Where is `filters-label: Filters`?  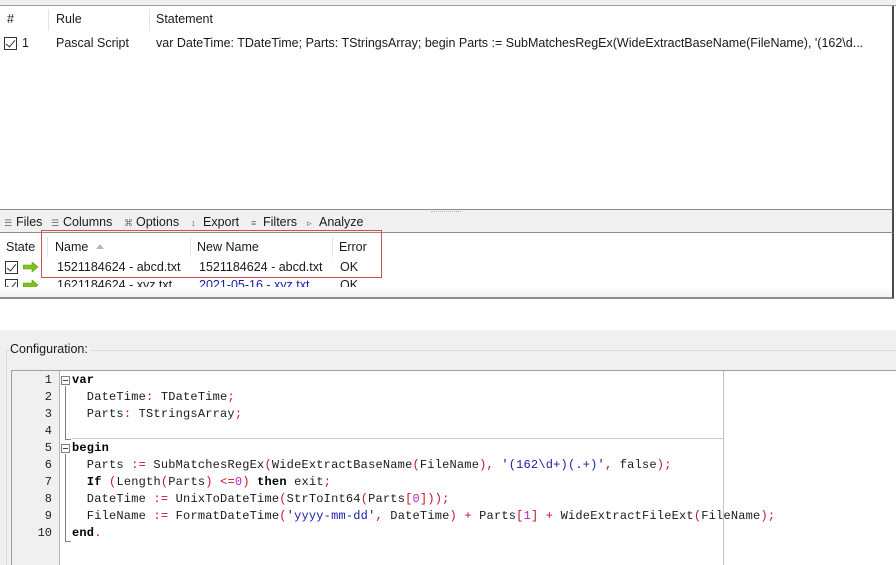
filters-label: Filters is located at coordinates (280, 222).